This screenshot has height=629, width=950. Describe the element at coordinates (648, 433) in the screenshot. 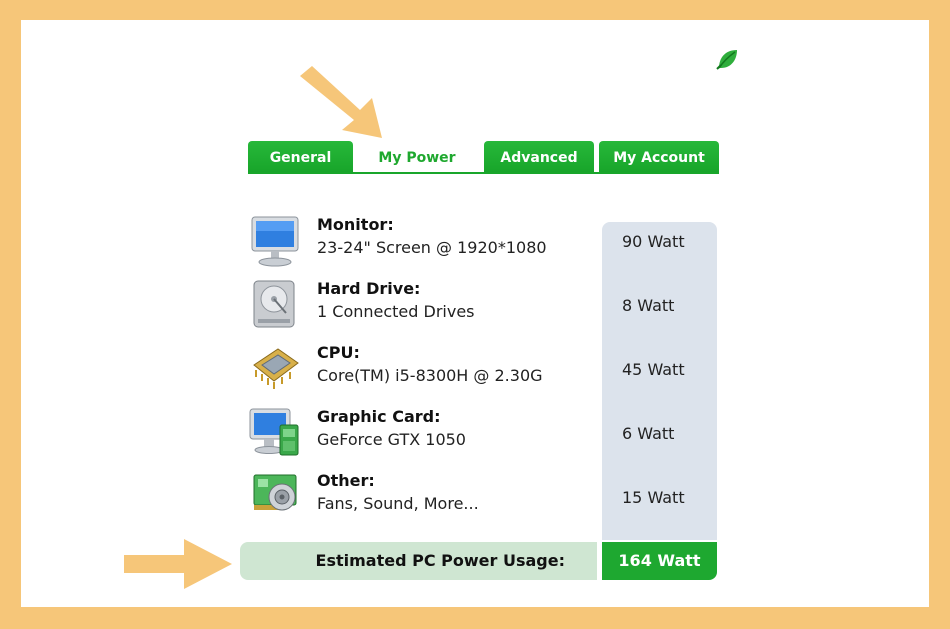

I see `graphic-card-watt: 6 Watt` at that location.